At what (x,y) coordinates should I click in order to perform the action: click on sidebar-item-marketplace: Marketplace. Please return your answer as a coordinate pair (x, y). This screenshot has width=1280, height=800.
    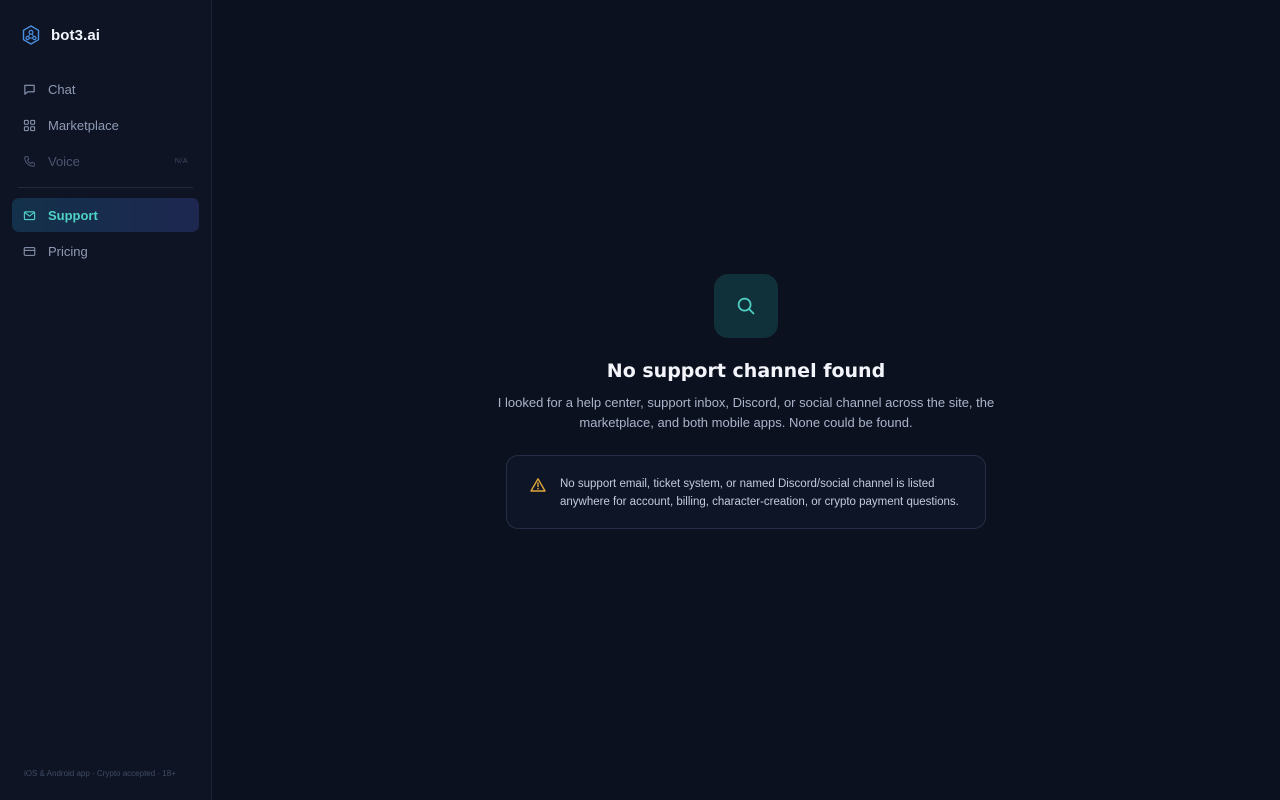
    Looking at the image, I should click on (105, 125).